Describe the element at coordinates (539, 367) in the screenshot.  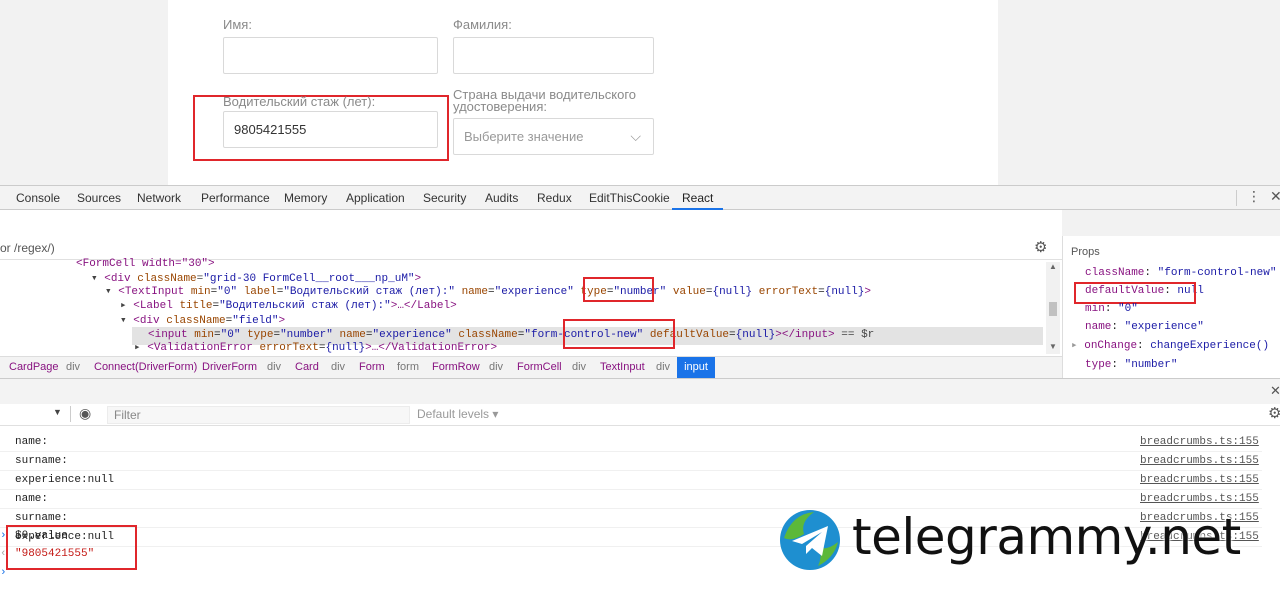
I see `breadcrumb-formcell: FormCell` at that location.